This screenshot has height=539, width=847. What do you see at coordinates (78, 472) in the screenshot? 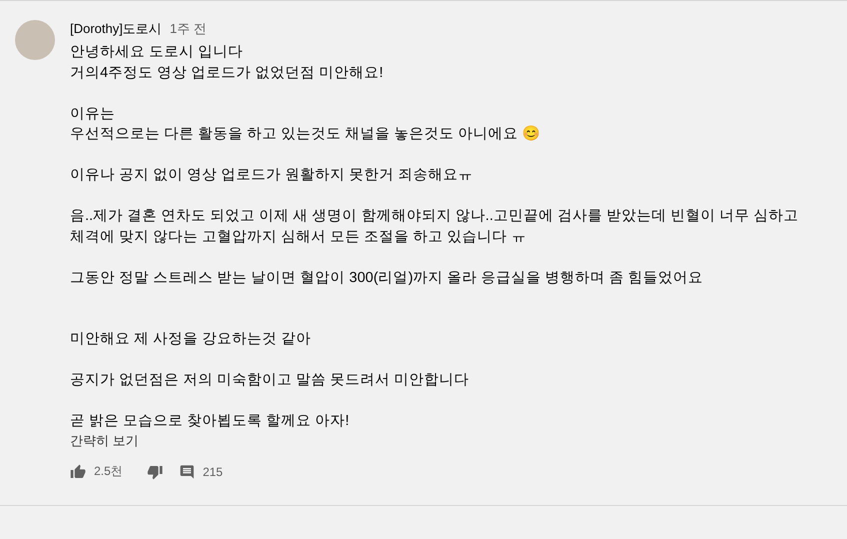
I see `thumbs-up-icon` at bounding box center [78, 472].